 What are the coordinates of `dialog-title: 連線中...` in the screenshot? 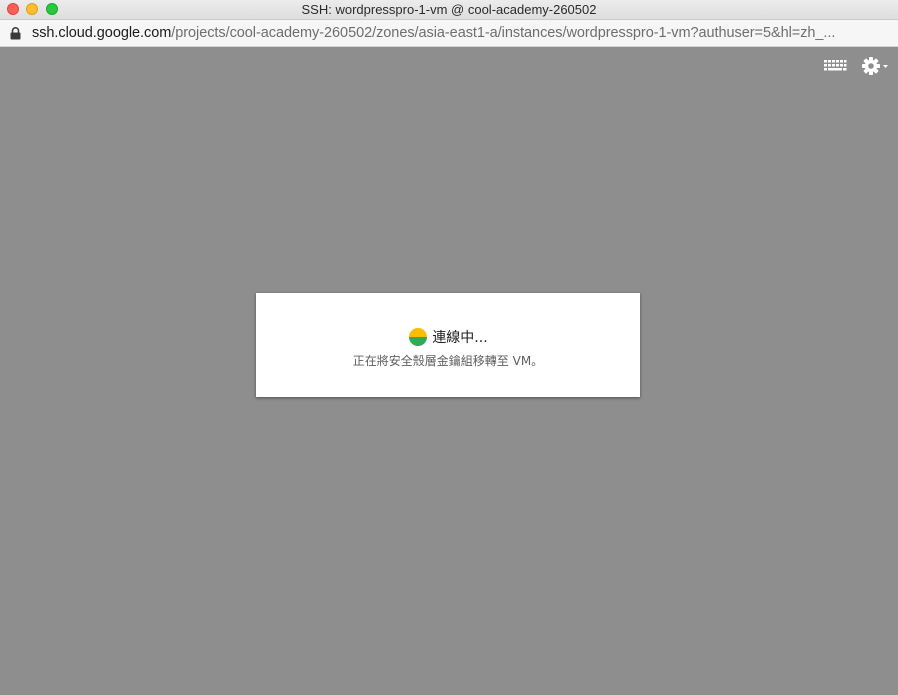 It's located at (460, 338).